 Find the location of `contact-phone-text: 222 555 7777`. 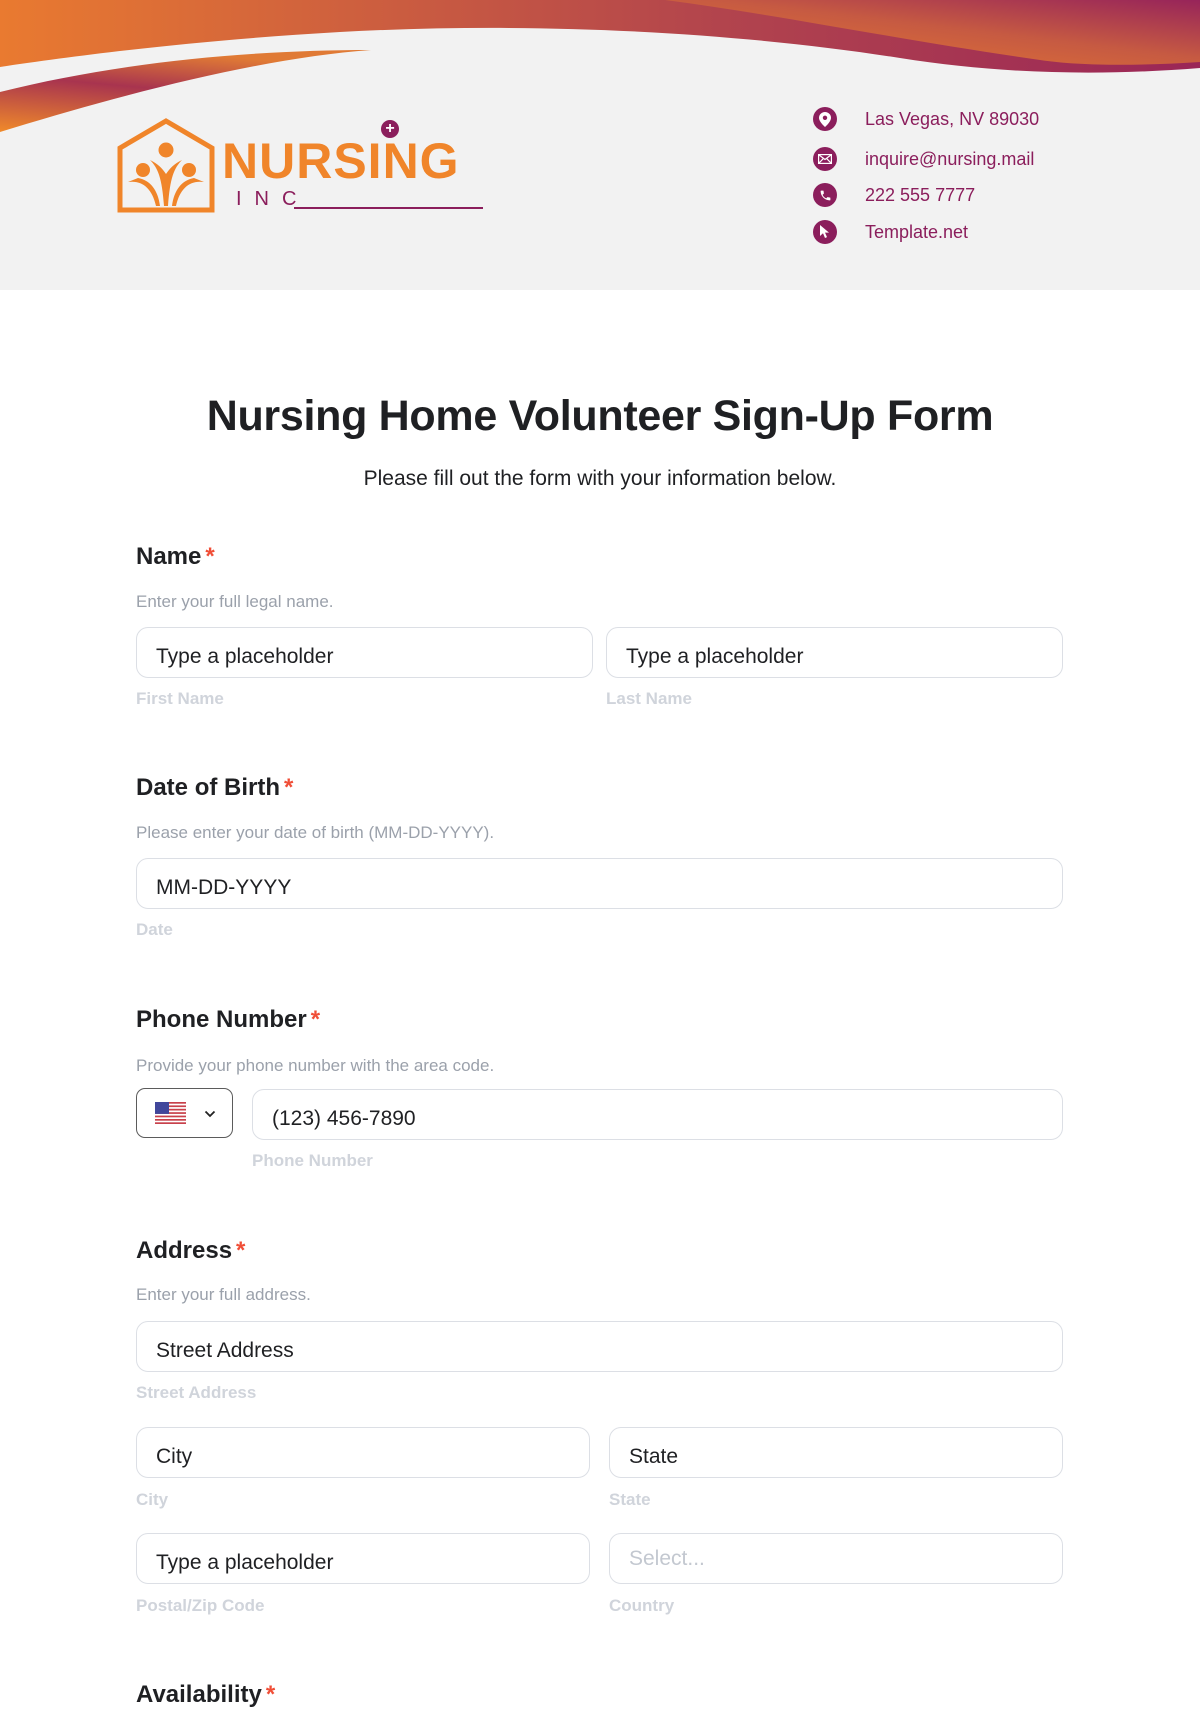

contact-phone-text: 222 555 7777 is located at coordinates (920, 195).